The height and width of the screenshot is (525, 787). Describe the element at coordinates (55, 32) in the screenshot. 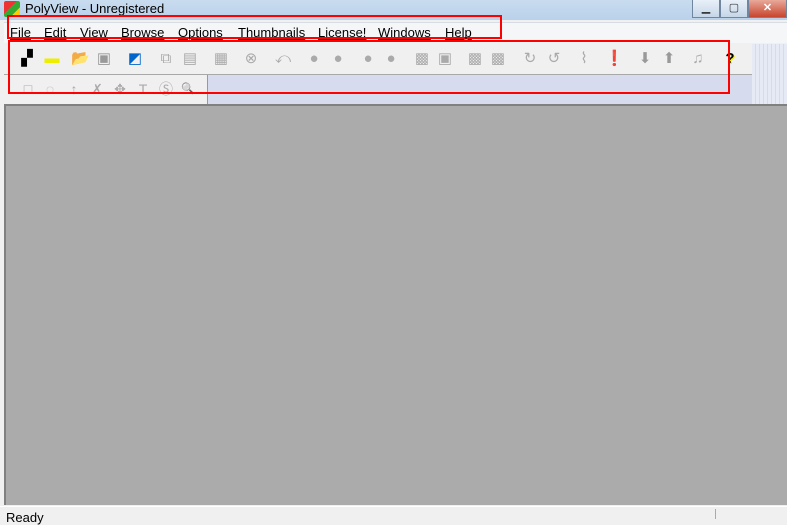

I see `menu-edit: Edit` at that location.